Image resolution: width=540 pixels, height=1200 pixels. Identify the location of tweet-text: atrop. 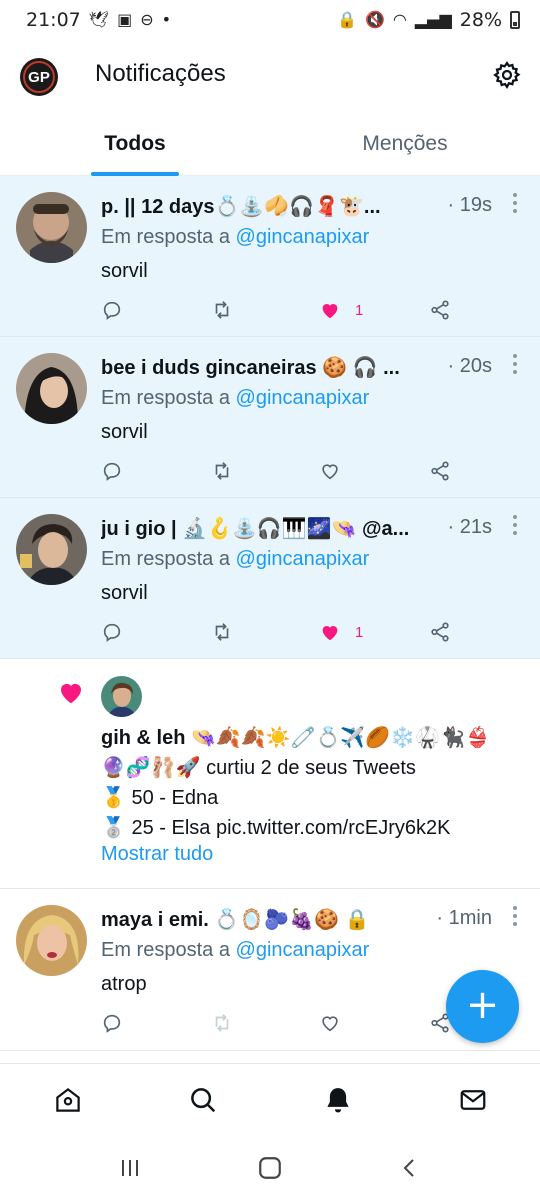
(124, 984).